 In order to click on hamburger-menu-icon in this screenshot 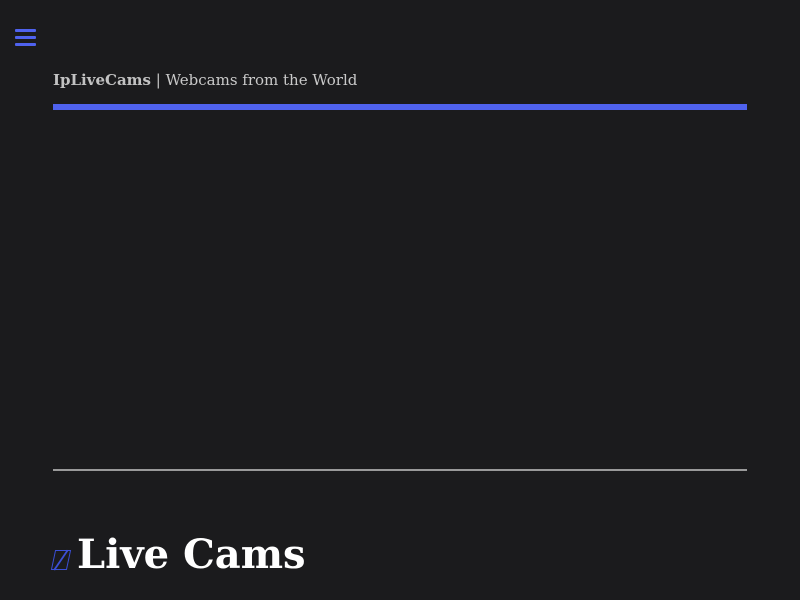, I will do `click(26, 38)`.